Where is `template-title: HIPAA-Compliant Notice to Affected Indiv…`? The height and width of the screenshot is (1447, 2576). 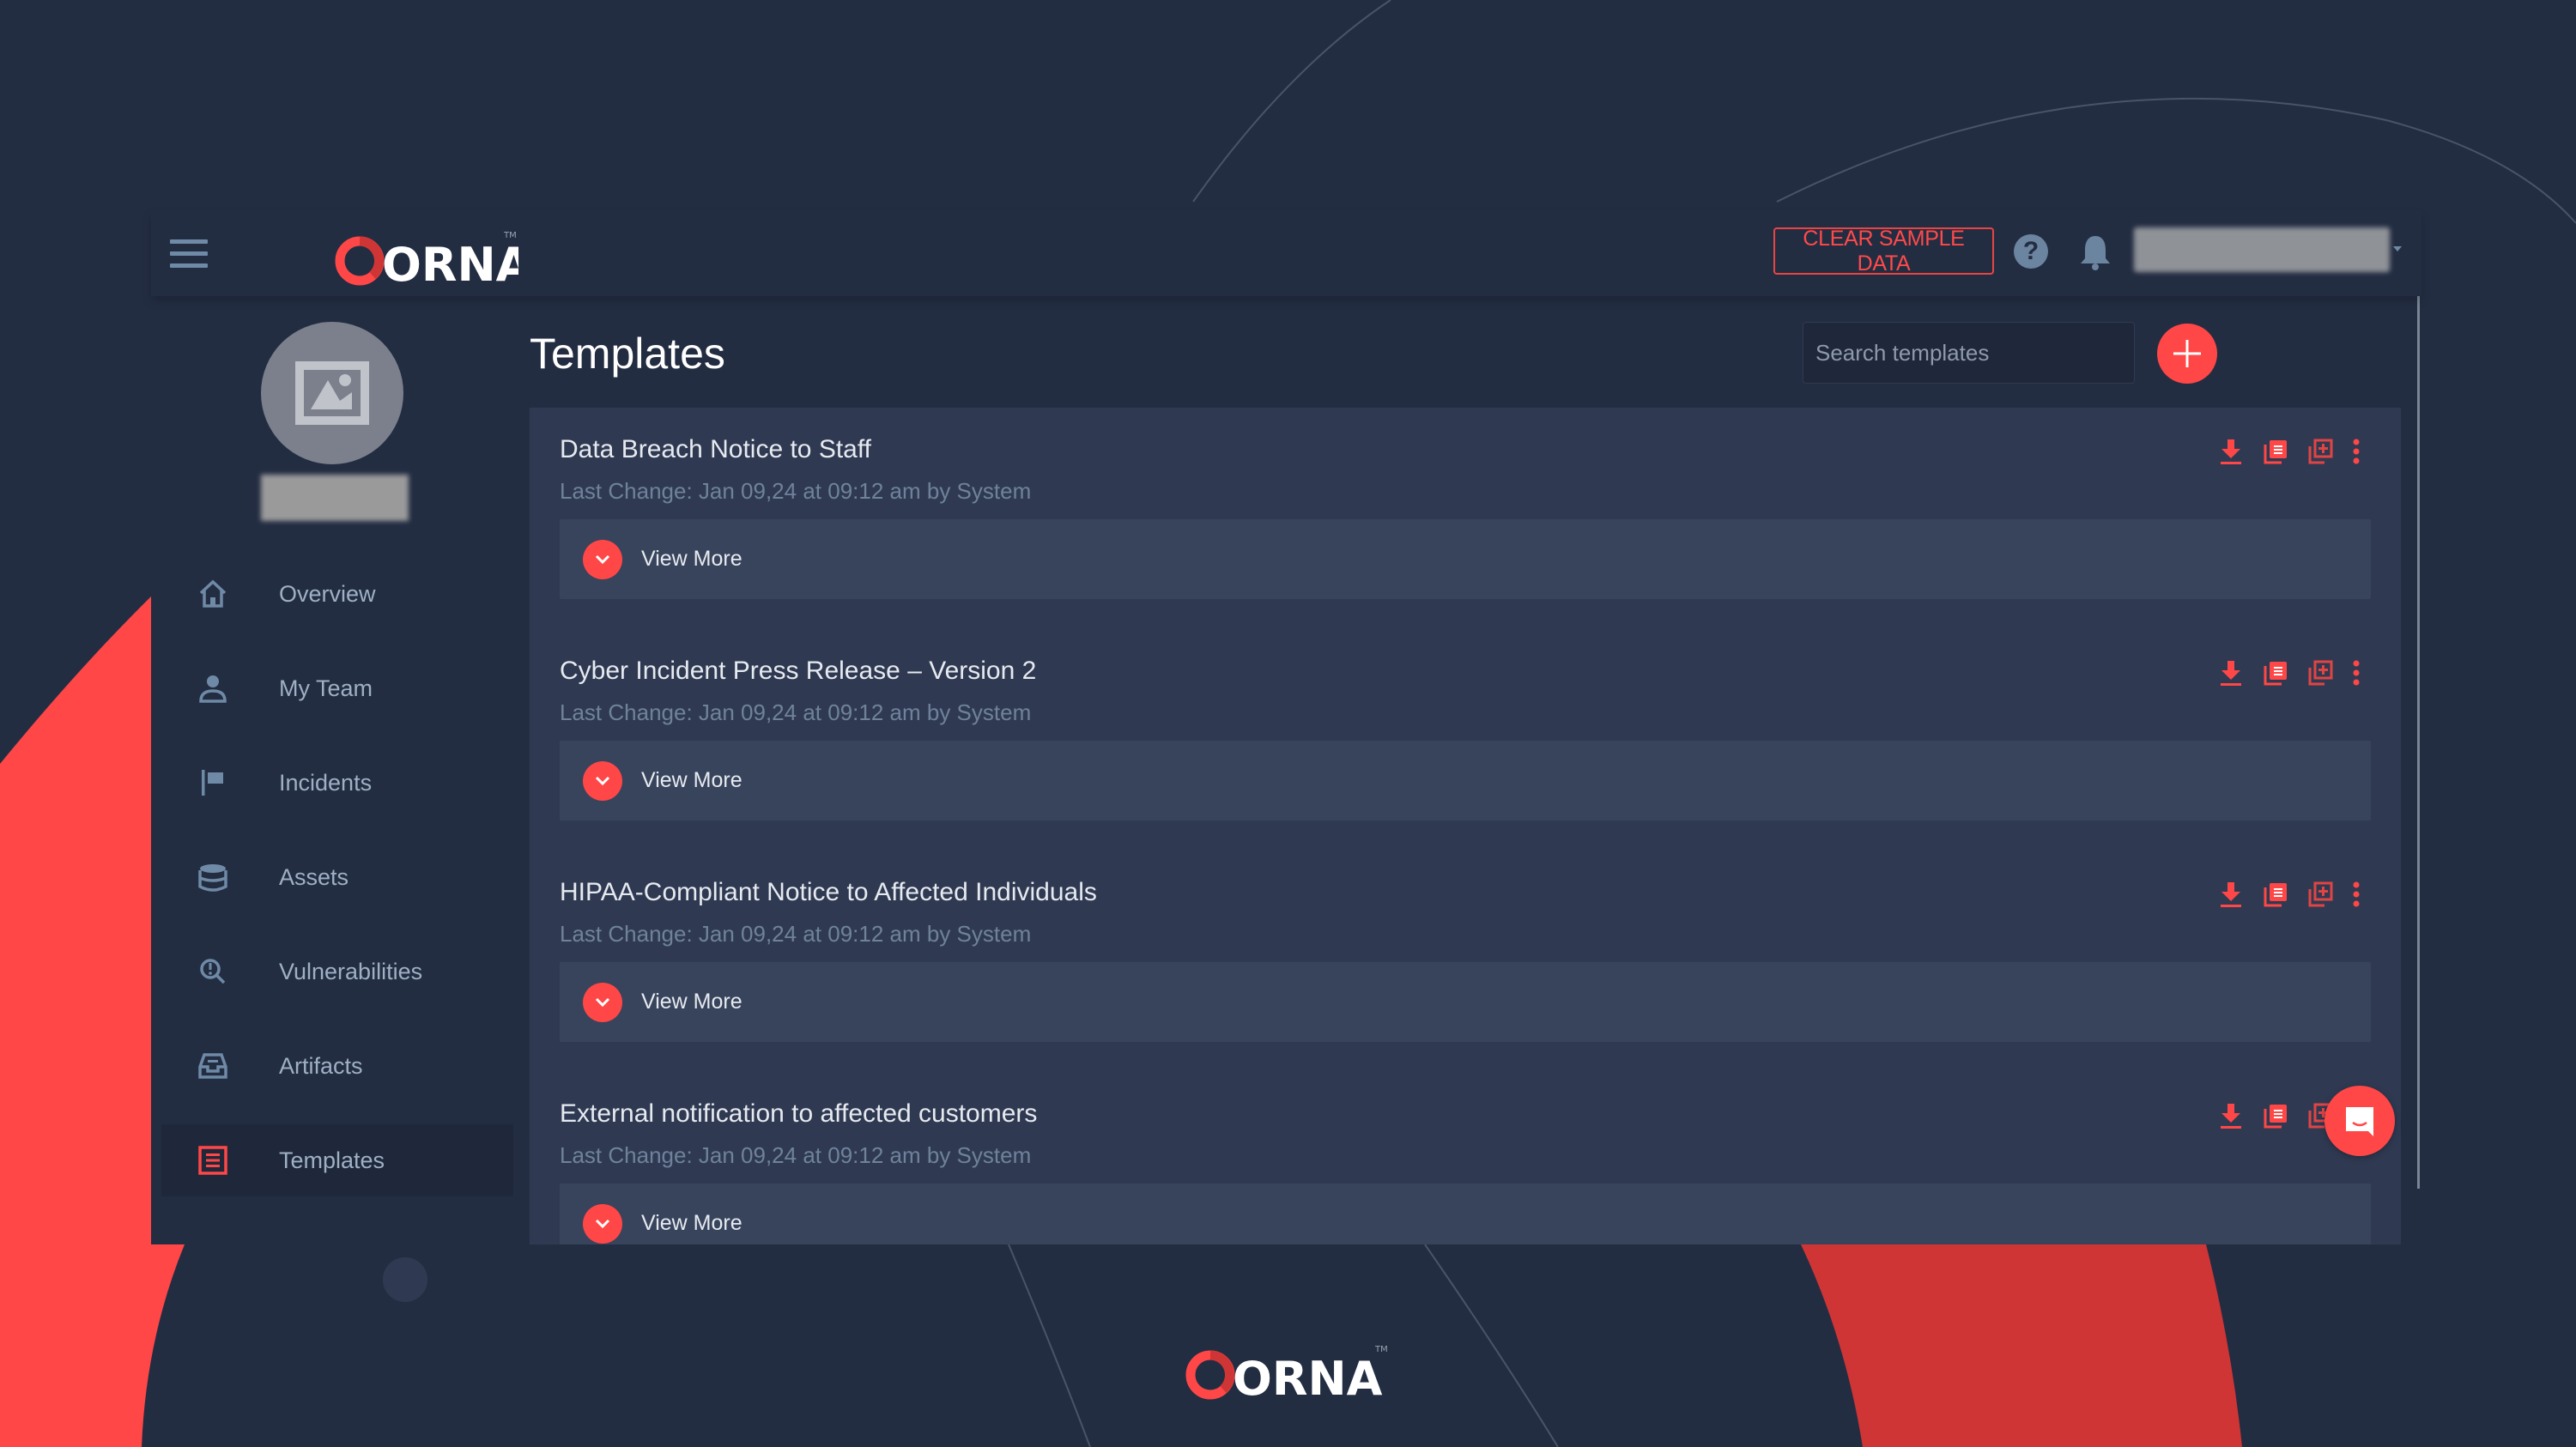
template-title: HIPAA-Compliant Notice to Affected Indiv… is located at coordinates (828, 892).